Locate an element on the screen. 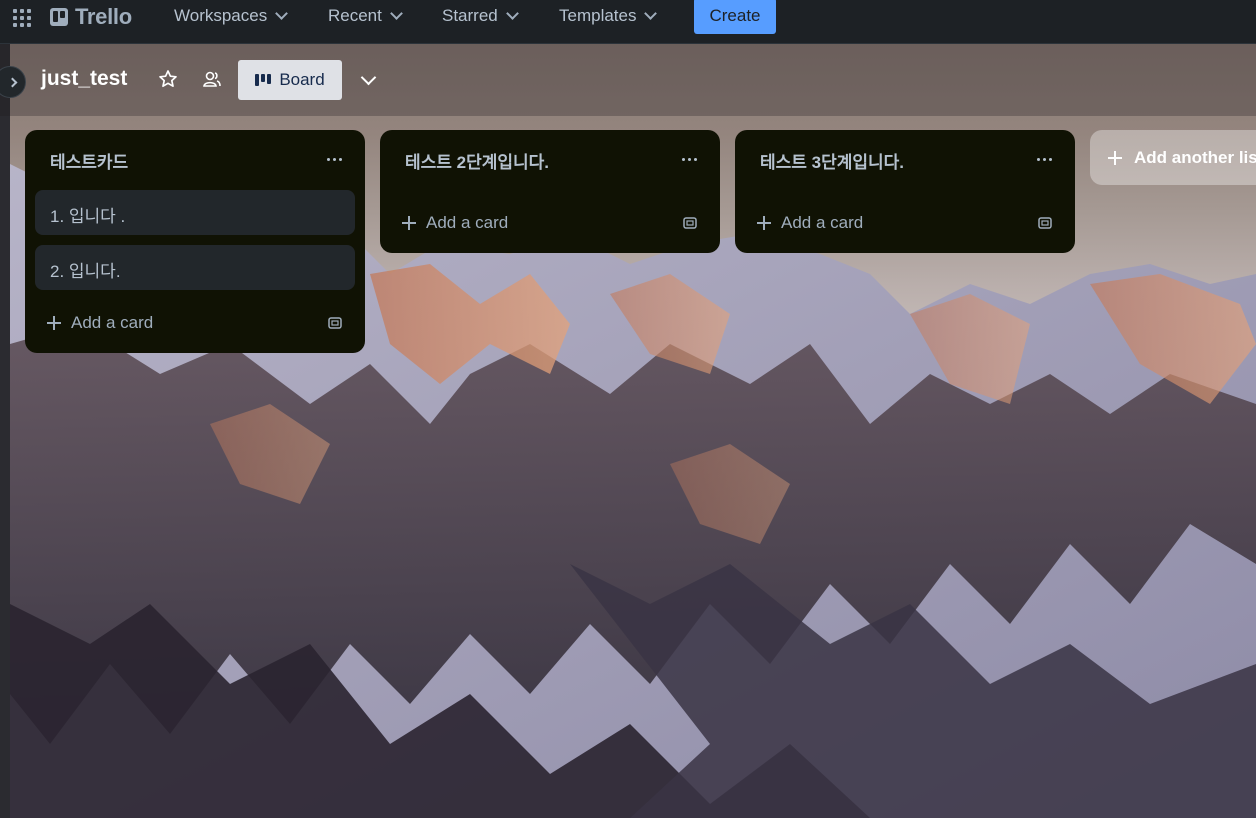 Image resolution: width=1256 pixels, height=818 pixels. nav-recent-label: Recent is located at coordinates (355, 15).